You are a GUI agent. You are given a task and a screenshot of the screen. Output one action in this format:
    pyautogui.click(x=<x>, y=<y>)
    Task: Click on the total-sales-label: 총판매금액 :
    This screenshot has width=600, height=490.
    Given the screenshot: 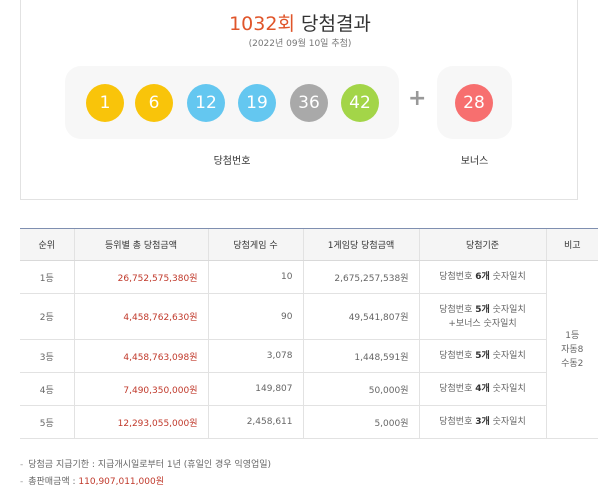 What is the action you would take?
    pyautogui.click(x=53, y=482)
    